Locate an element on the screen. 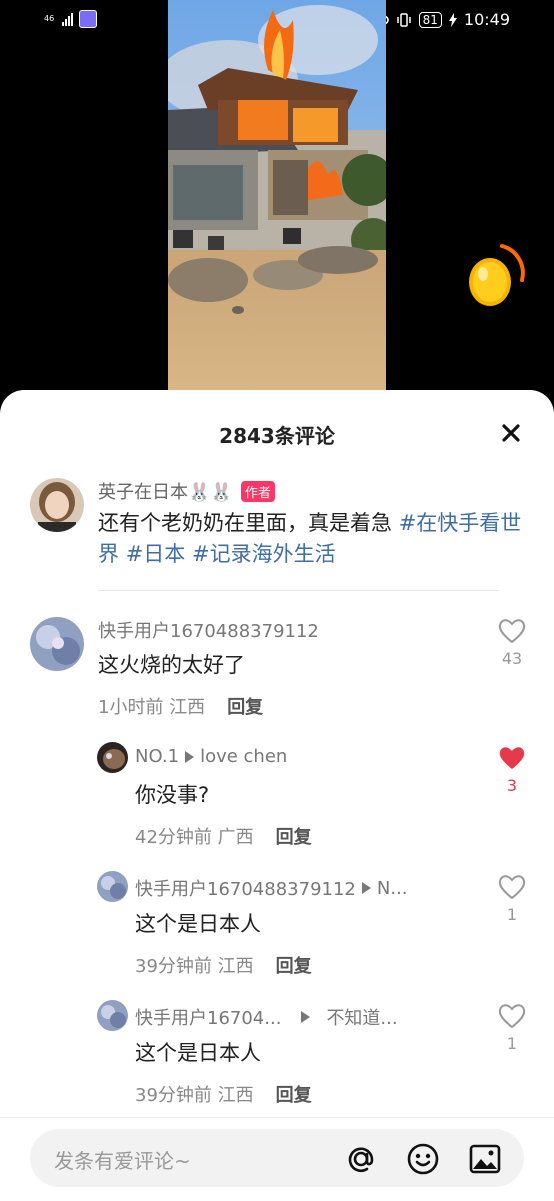 This screenshot has width=554, height=1201. app-notification-icon is located at coordinates (88, 19).